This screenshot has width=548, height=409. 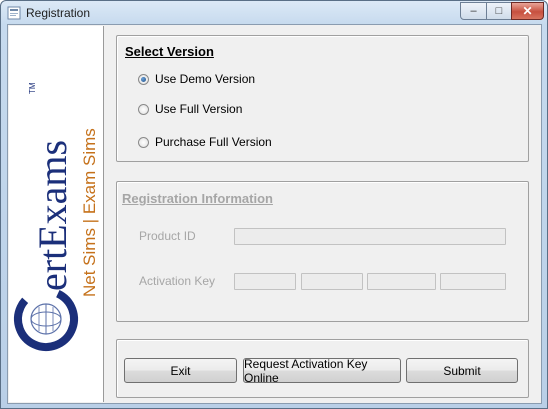 What do you see at coordinates (177, 281) in the screenshot?
I see `activation-key-label: Activation Key` at bounding box center [177, 281].